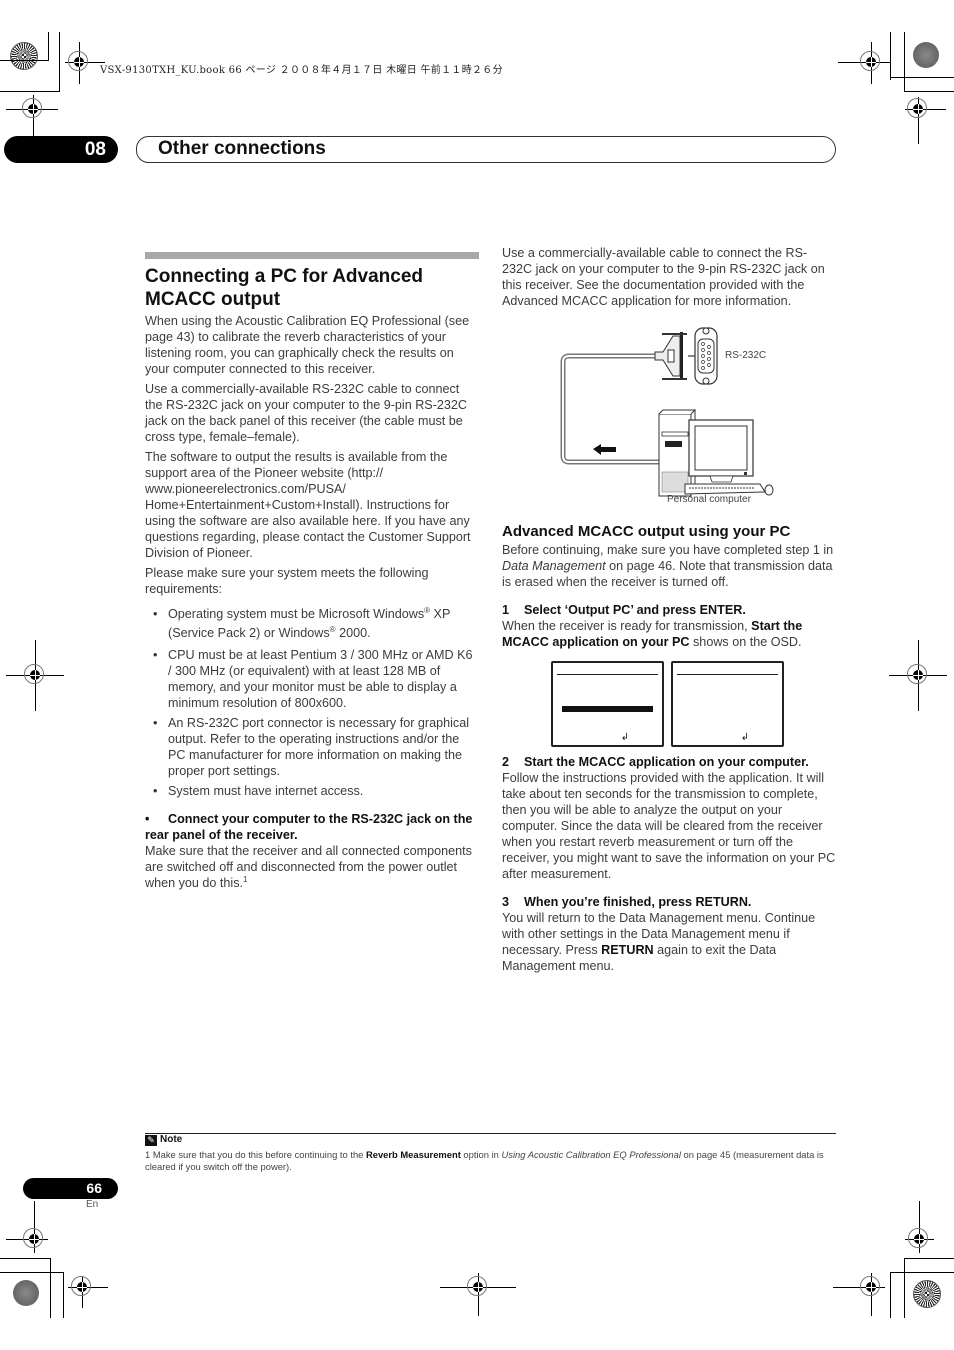 The height and width of the screenshot is (1350, 954). Describe the element at coordinates (927, 1294) in the screenshot. I see `color-target-bottom-right` at that location.